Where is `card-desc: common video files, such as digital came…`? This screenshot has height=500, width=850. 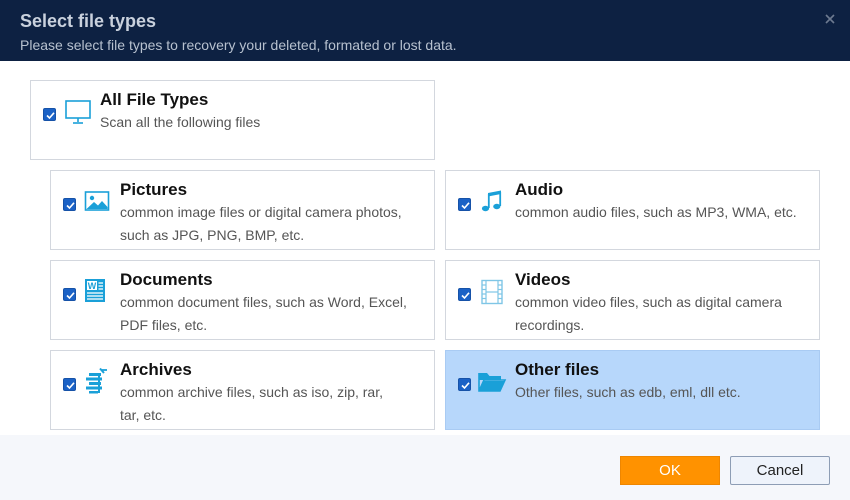
card-desc: common video files, such as digital came… is located at coordinates (648, 313).